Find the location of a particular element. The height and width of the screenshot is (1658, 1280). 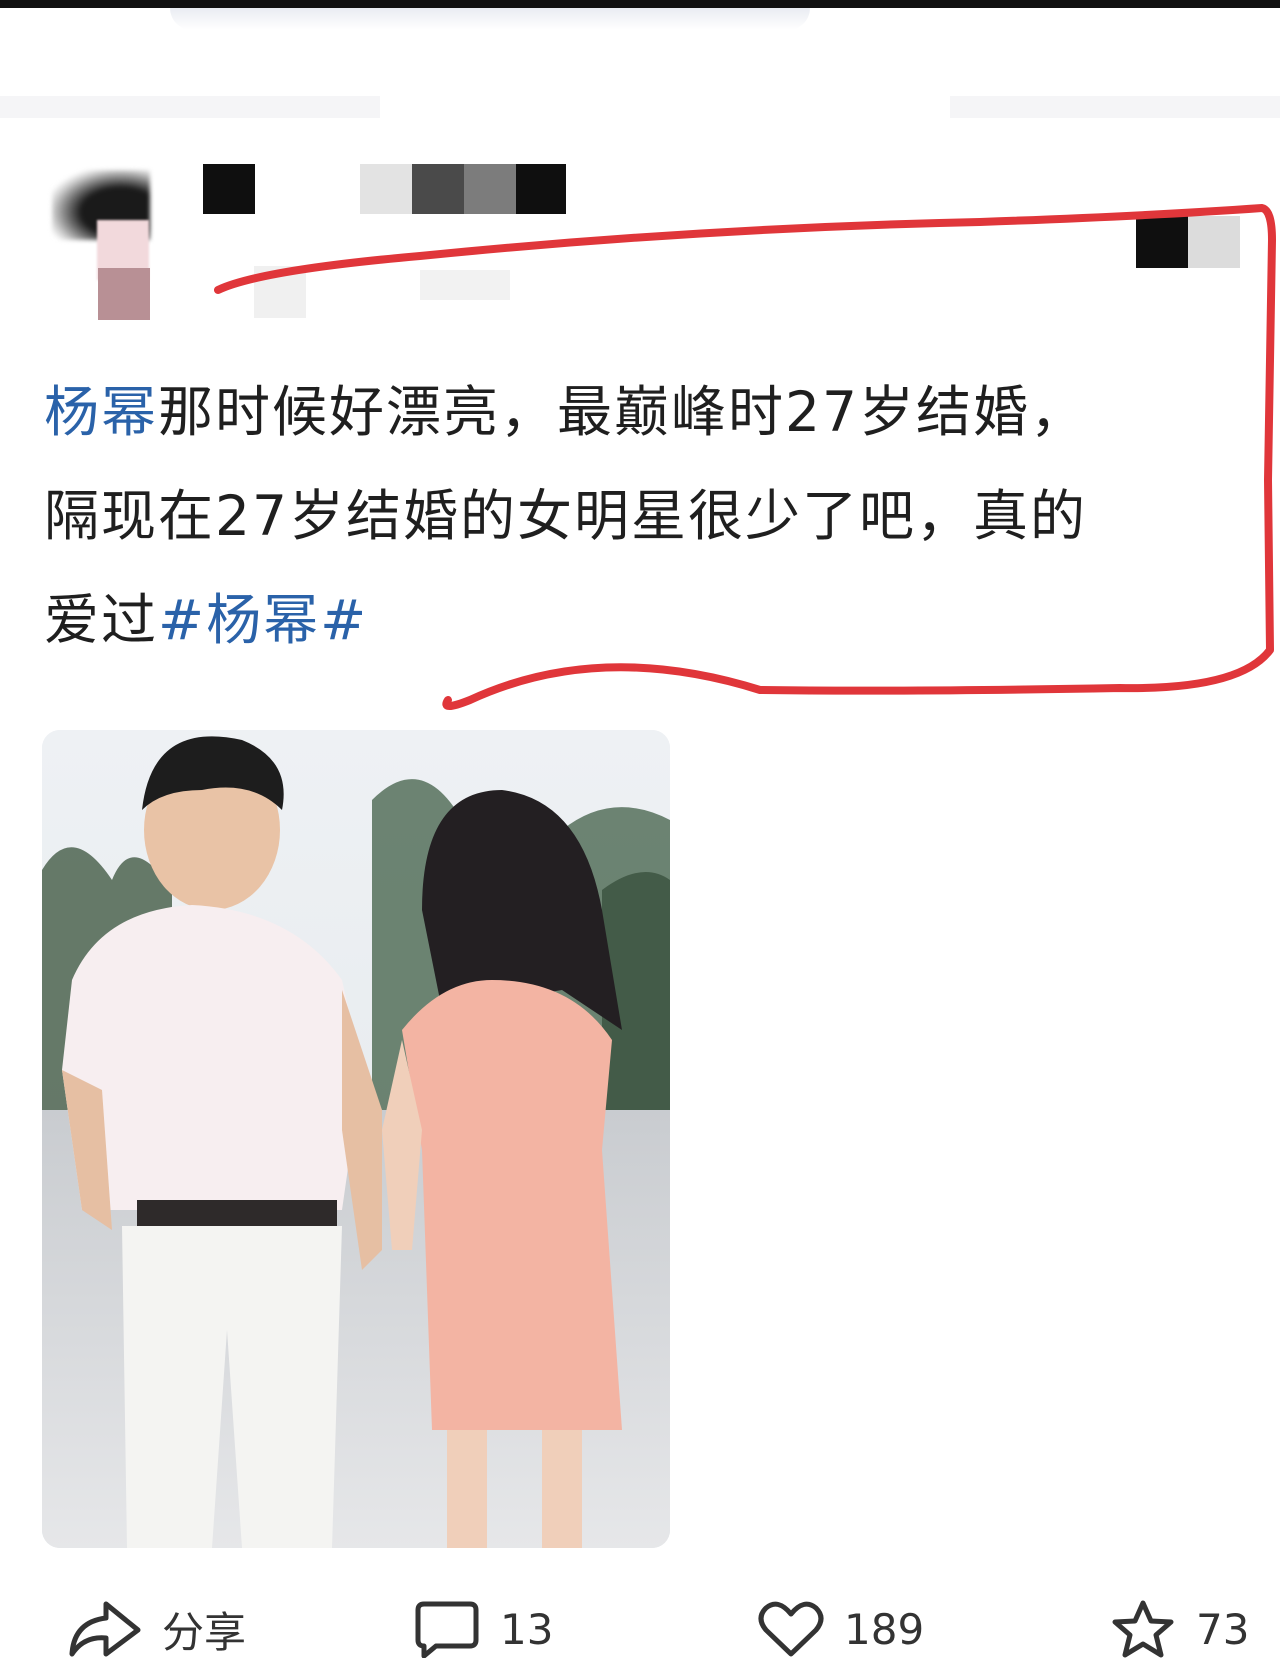

like-count: 189 is located at coordinates (884, 1629).